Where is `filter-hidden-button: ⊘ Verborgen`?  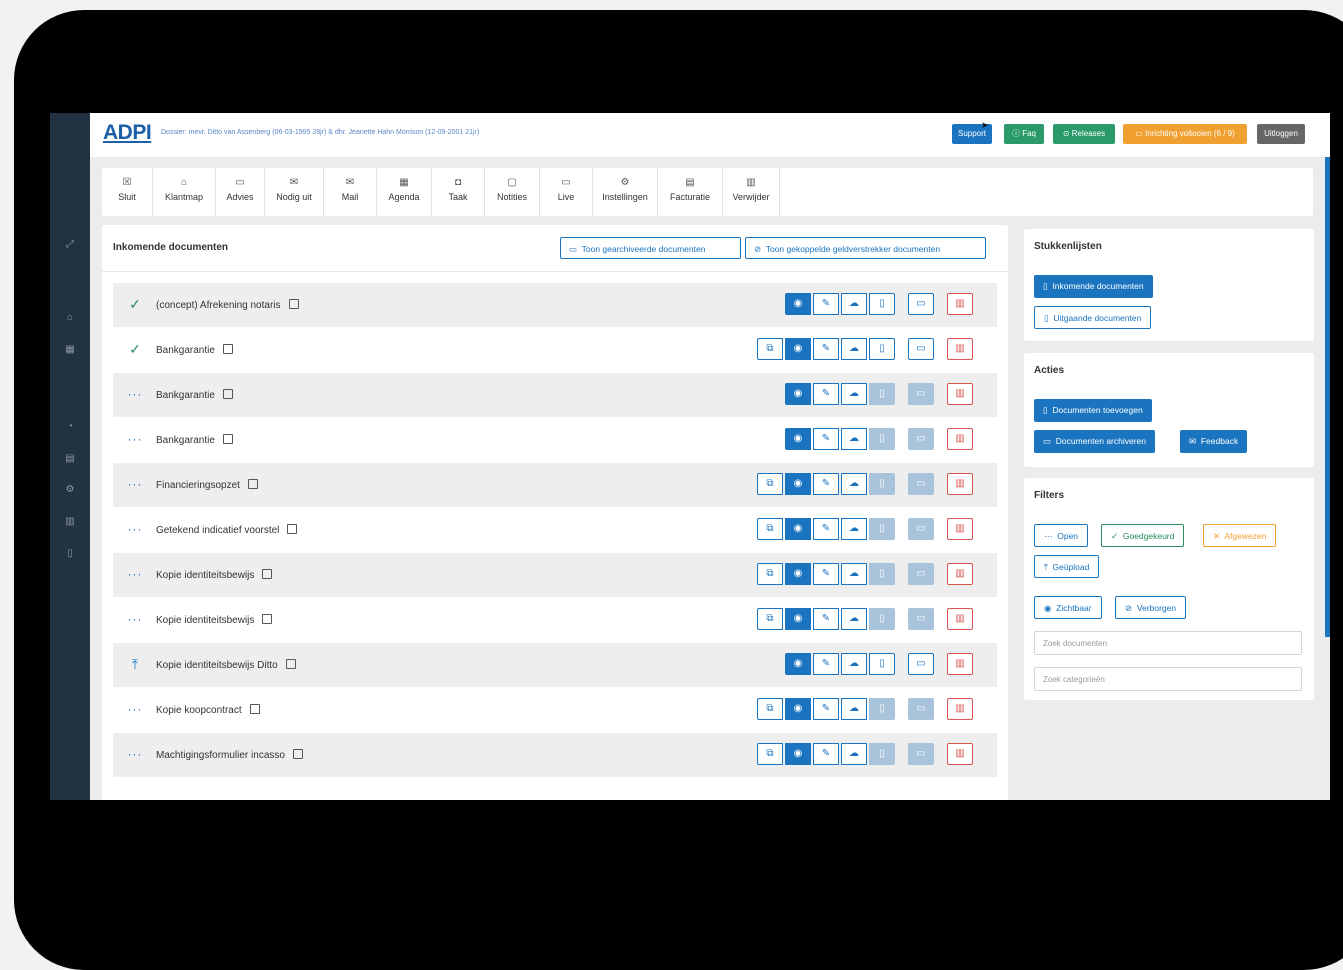 filter-hidden-button: ⊘ Verborgen is located at coordinates (1151, 607).